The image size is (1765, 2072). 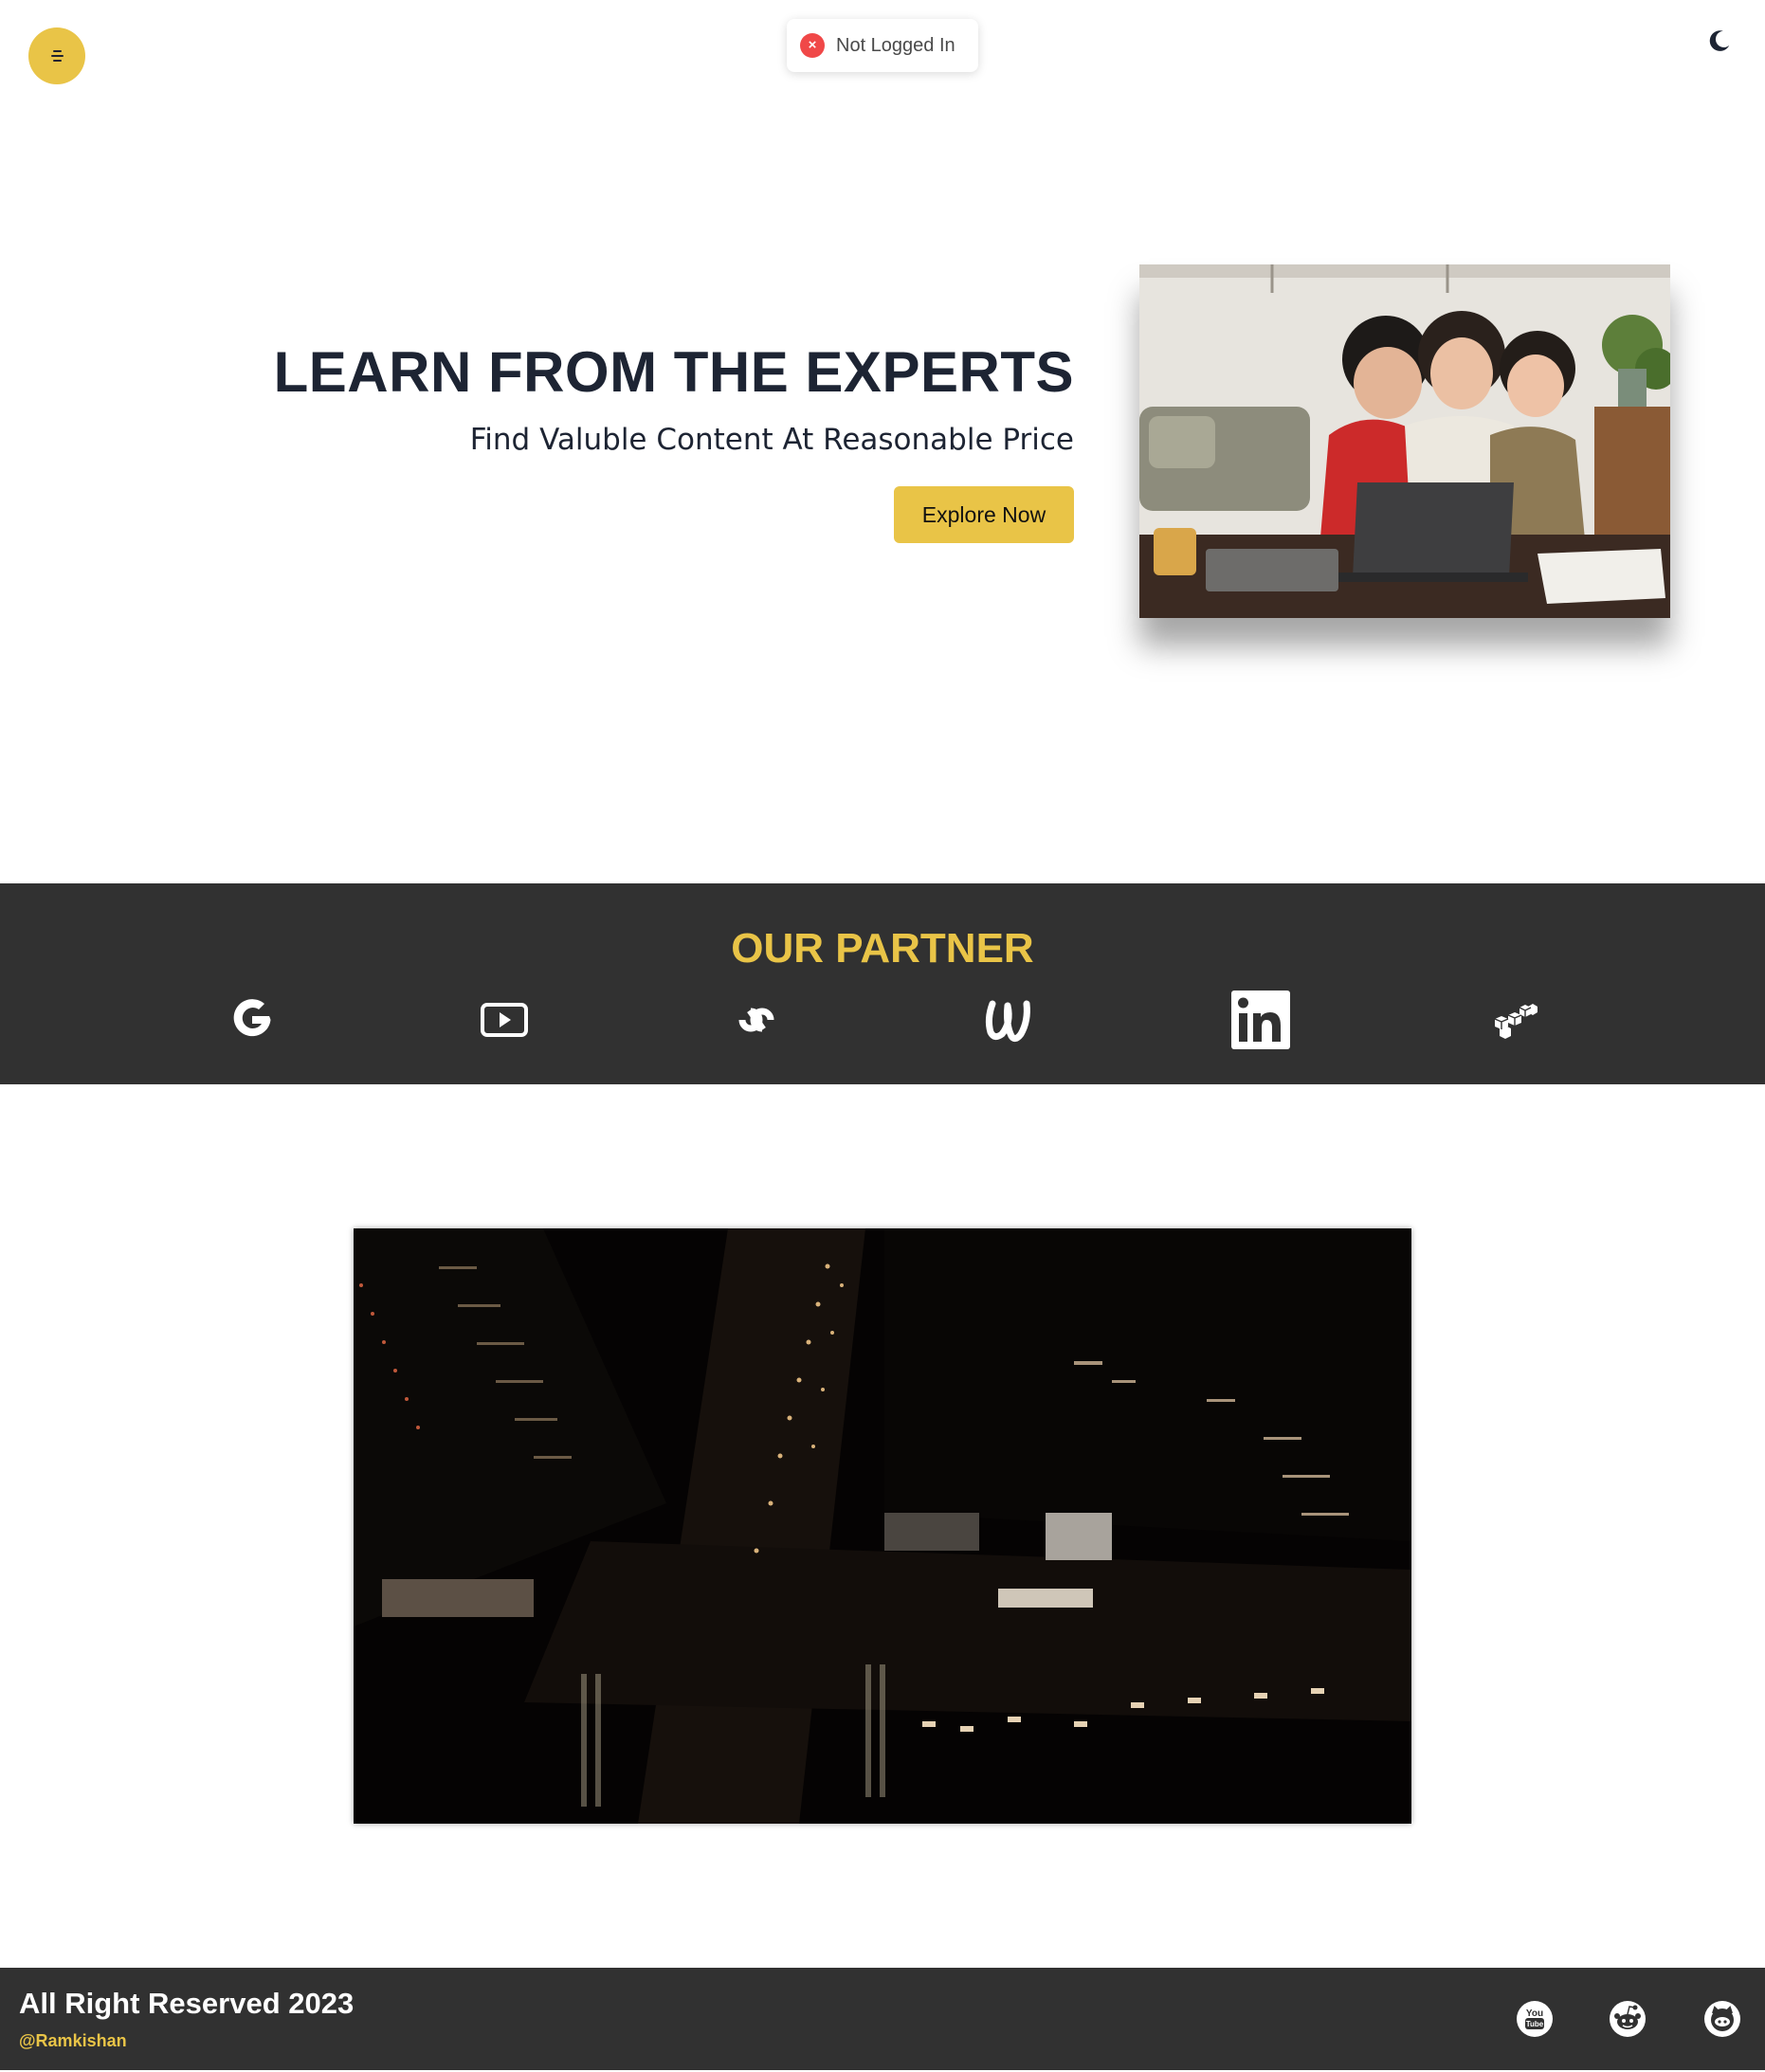 I want to click on menu-button, so click(x=56, y=55).